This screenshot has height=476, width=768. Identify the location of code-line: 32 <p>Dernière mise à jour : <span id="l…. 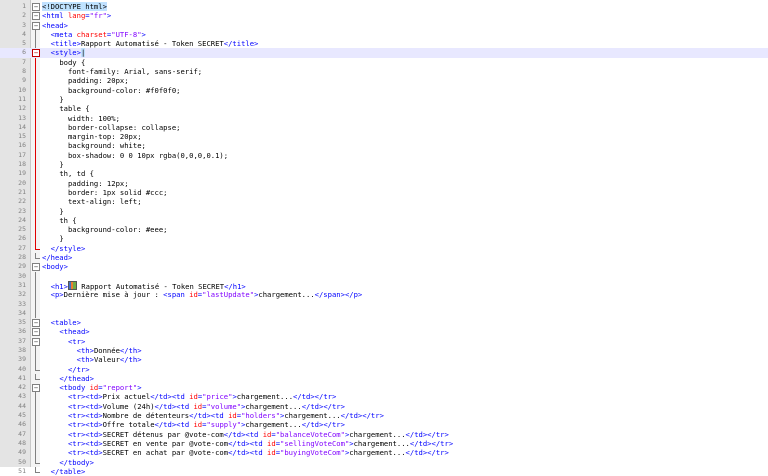
(384, 295).